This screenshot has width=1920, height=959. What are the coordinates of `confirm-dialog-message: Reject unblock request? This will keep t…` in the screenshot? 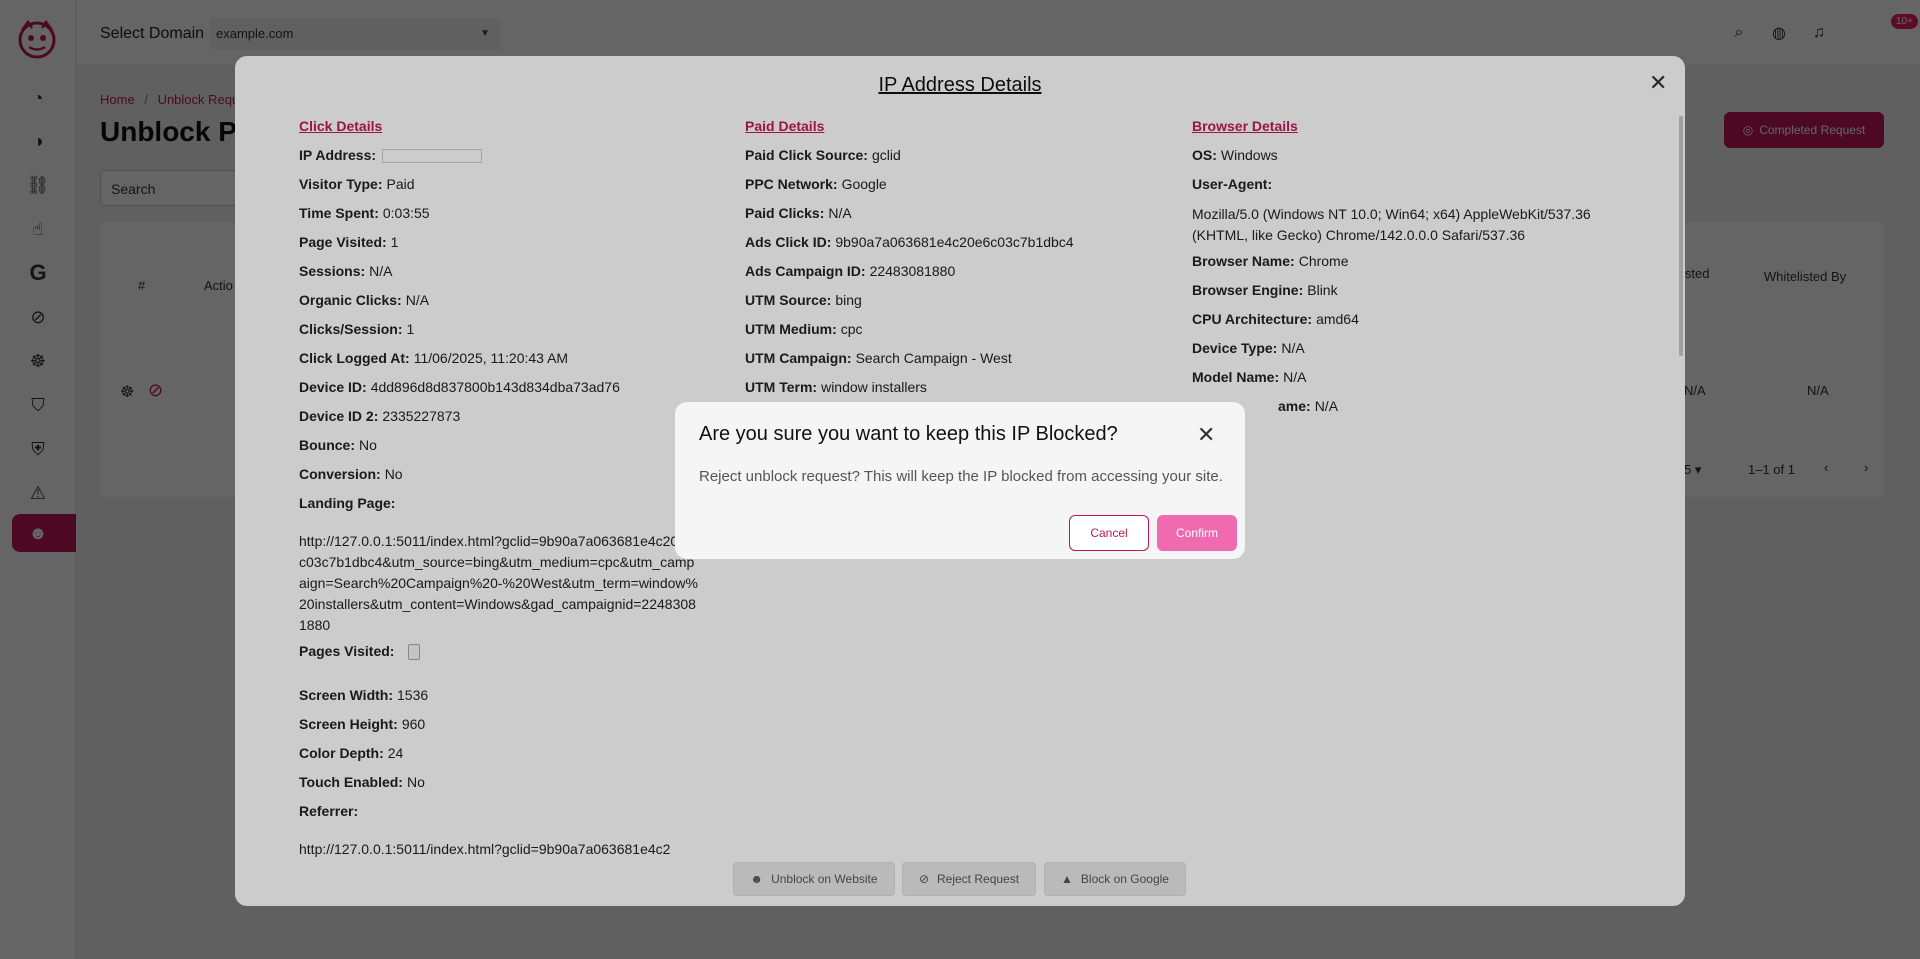 It's located at (961, 476).